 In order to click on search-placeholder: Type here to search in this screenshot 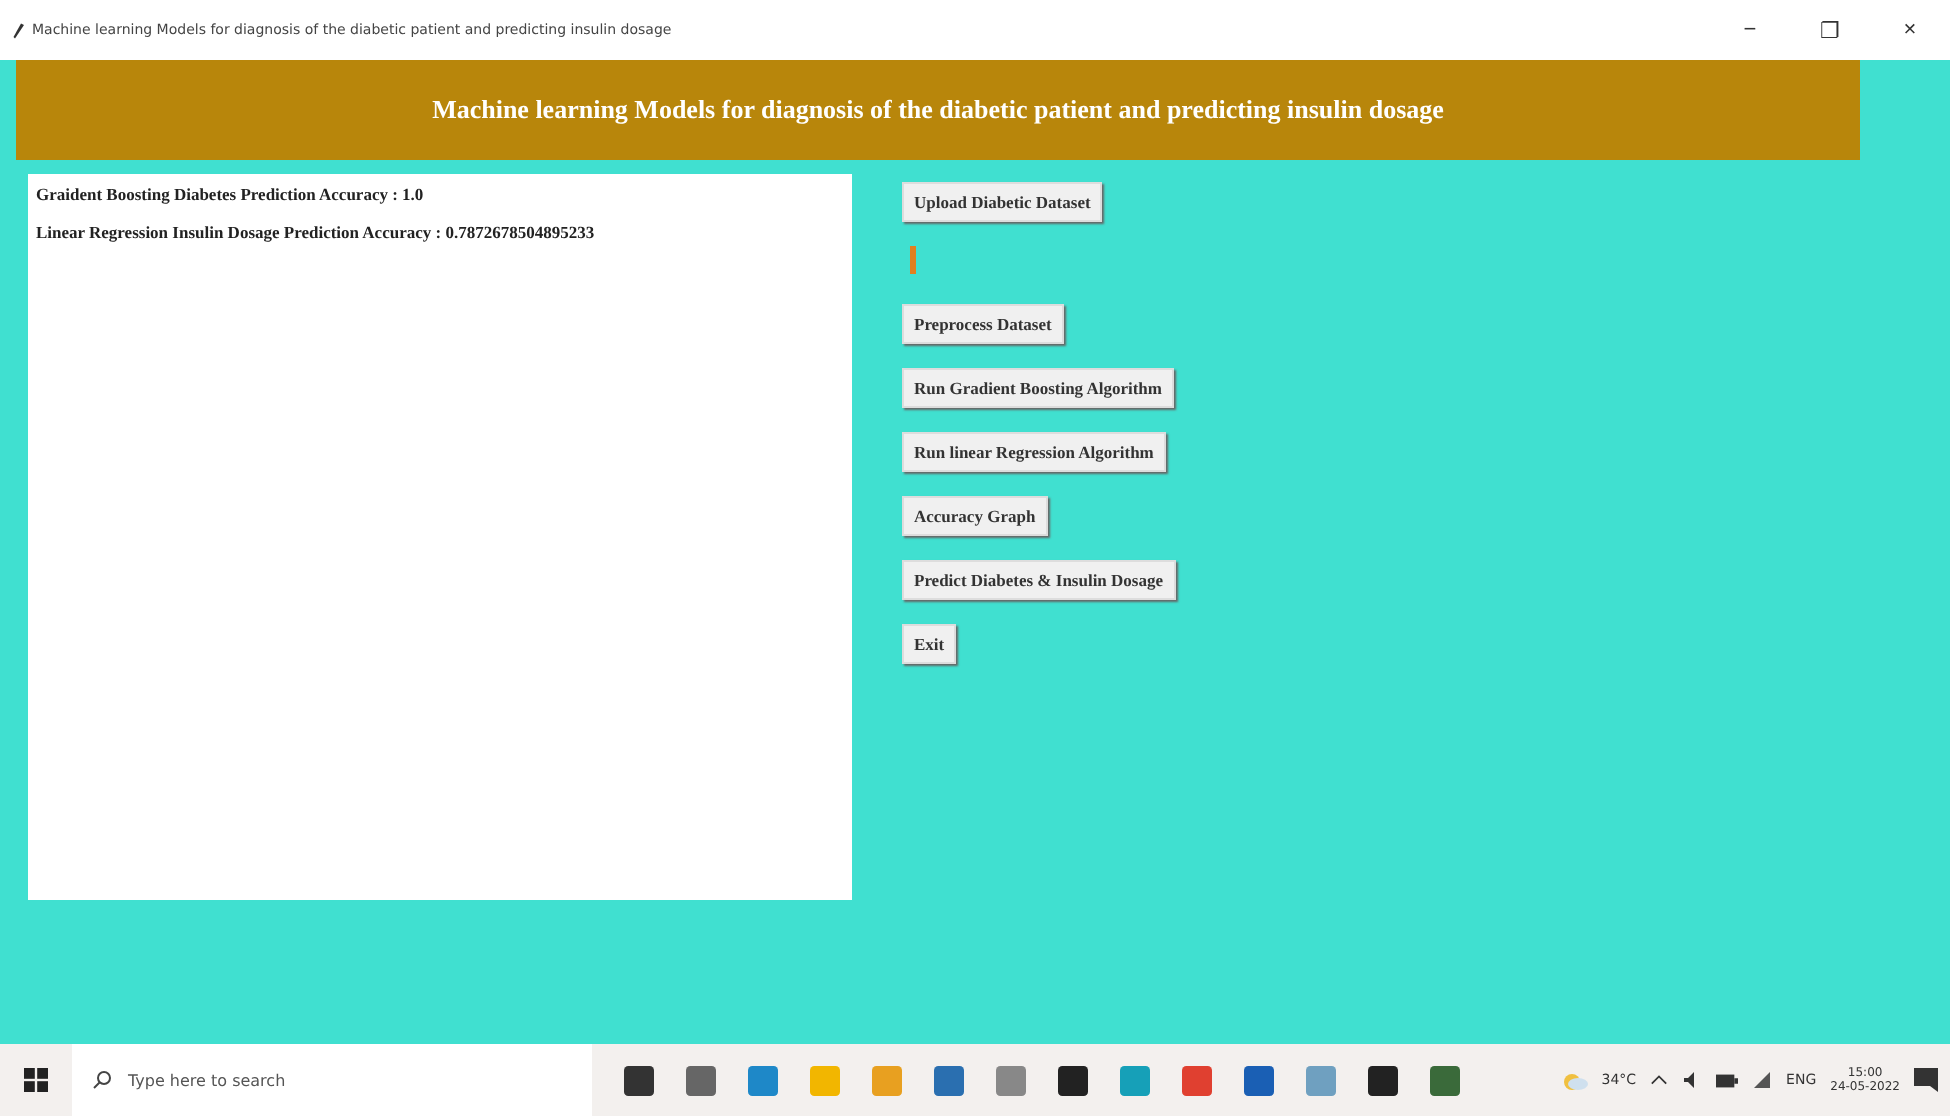, I will do `click(207, 1080)`.